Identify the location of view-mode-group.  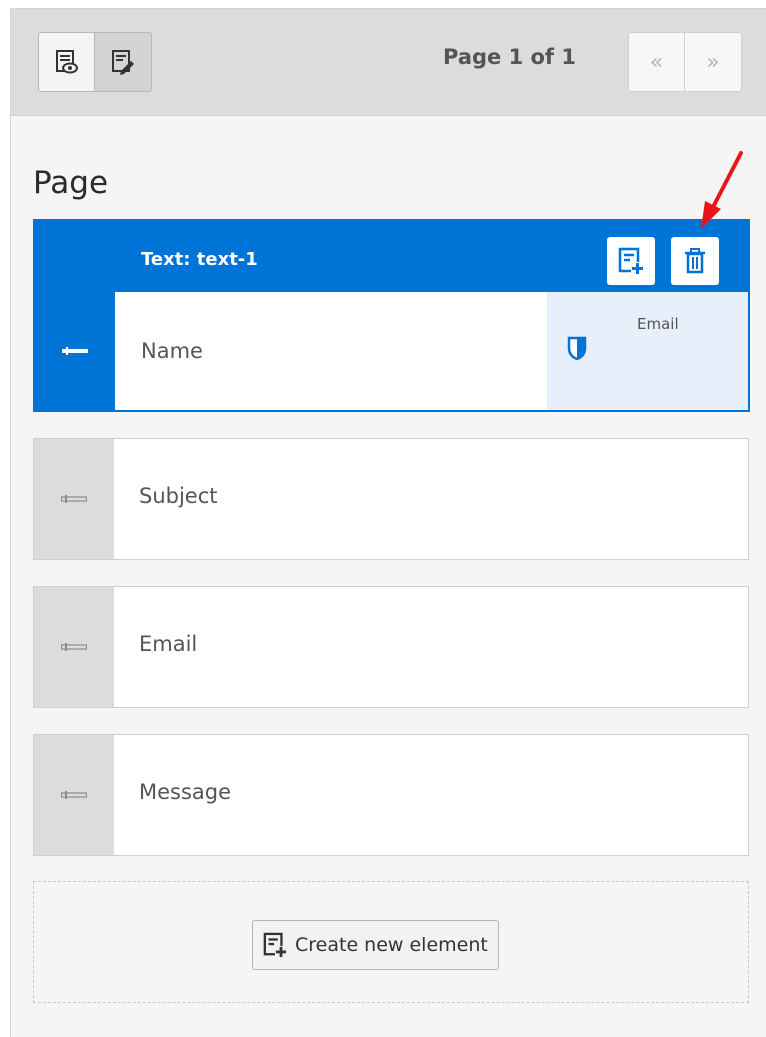
(95, 62).